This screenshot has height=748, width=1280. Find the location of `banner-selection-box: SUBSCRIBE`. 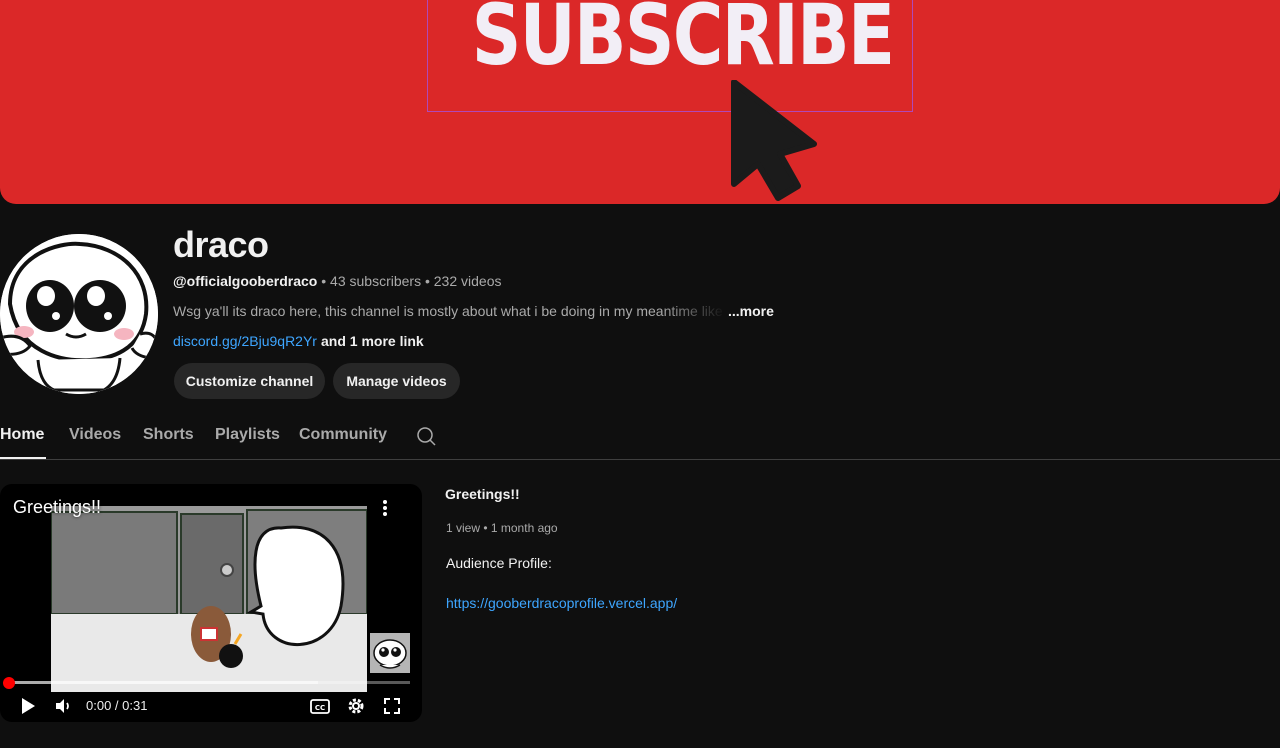

banner-selection-box: SUBSCRIBE is located at coordinates (670, 56).